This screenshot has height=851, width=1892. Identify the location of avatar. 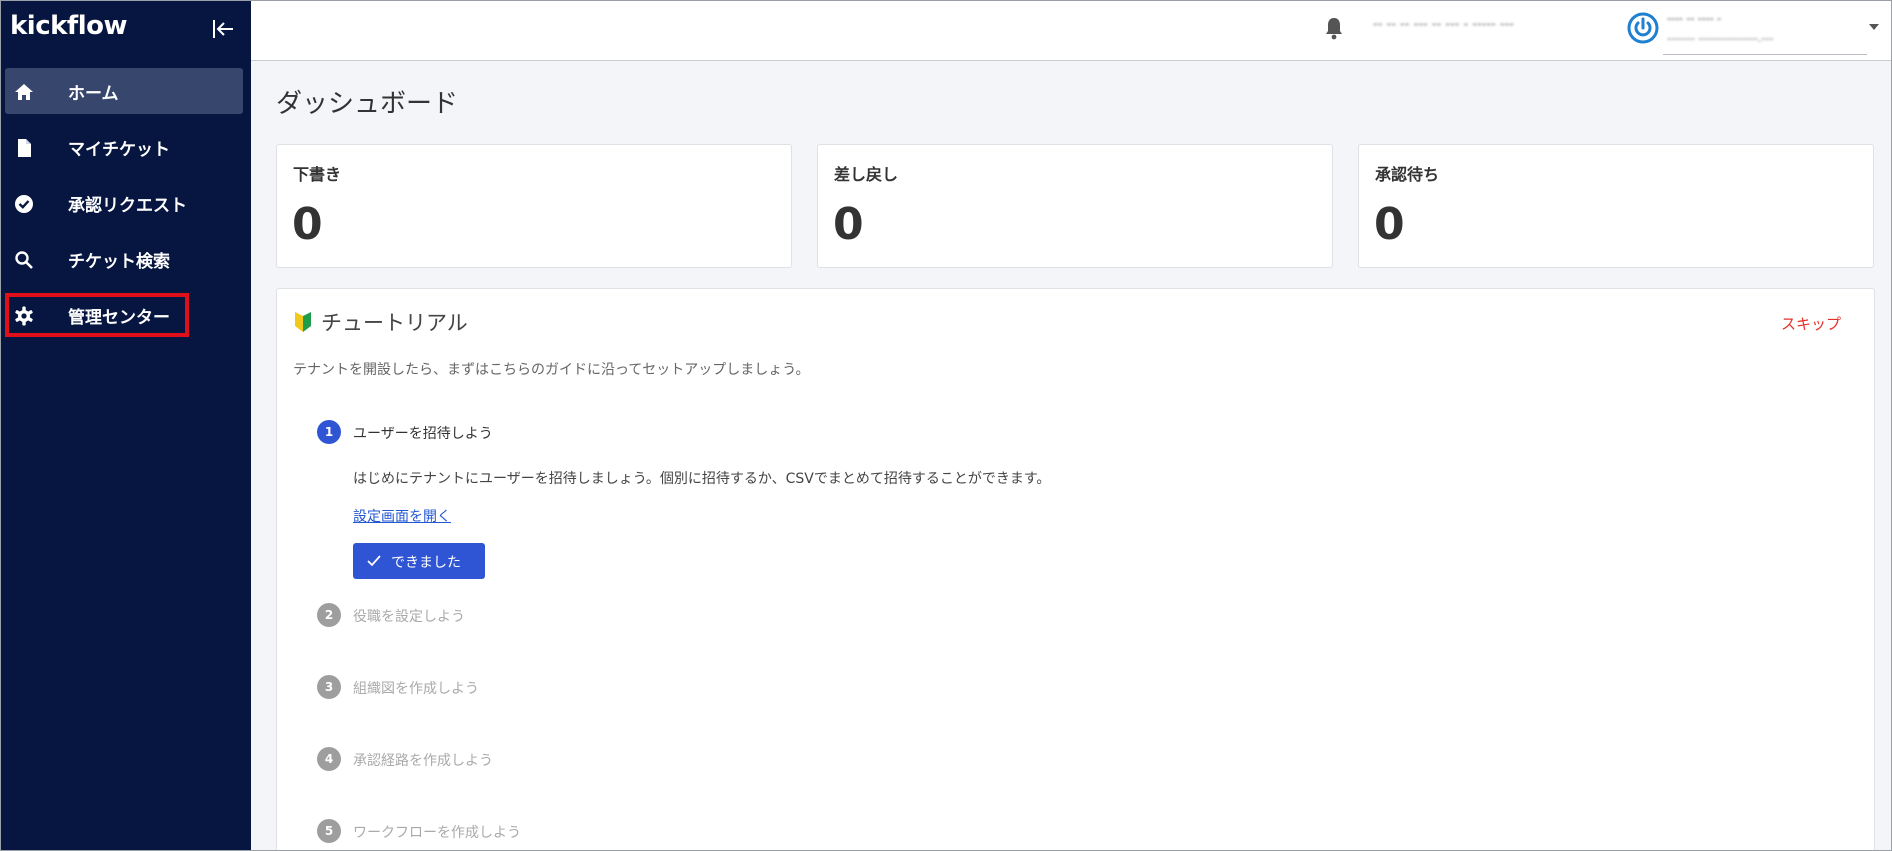
(1643, 28).